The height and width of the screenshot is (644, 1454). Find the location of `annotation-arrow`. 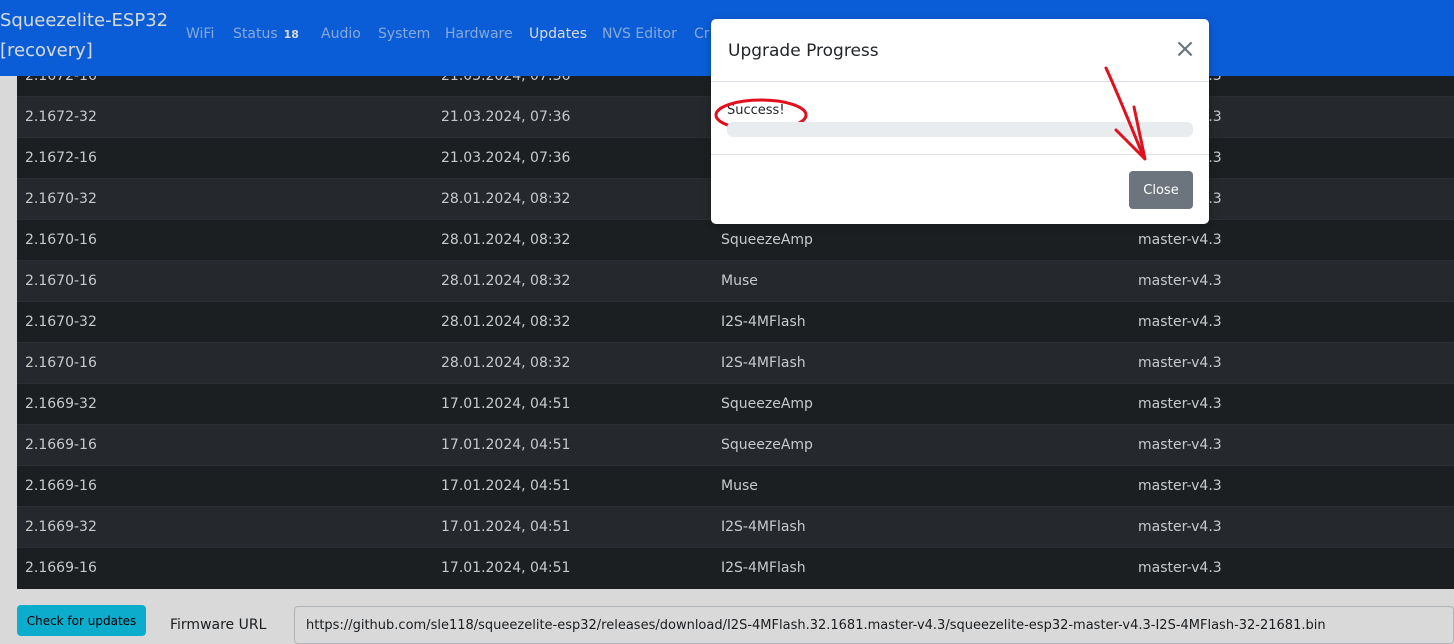

annotation-arrow is located at coordinates (1125, 113).